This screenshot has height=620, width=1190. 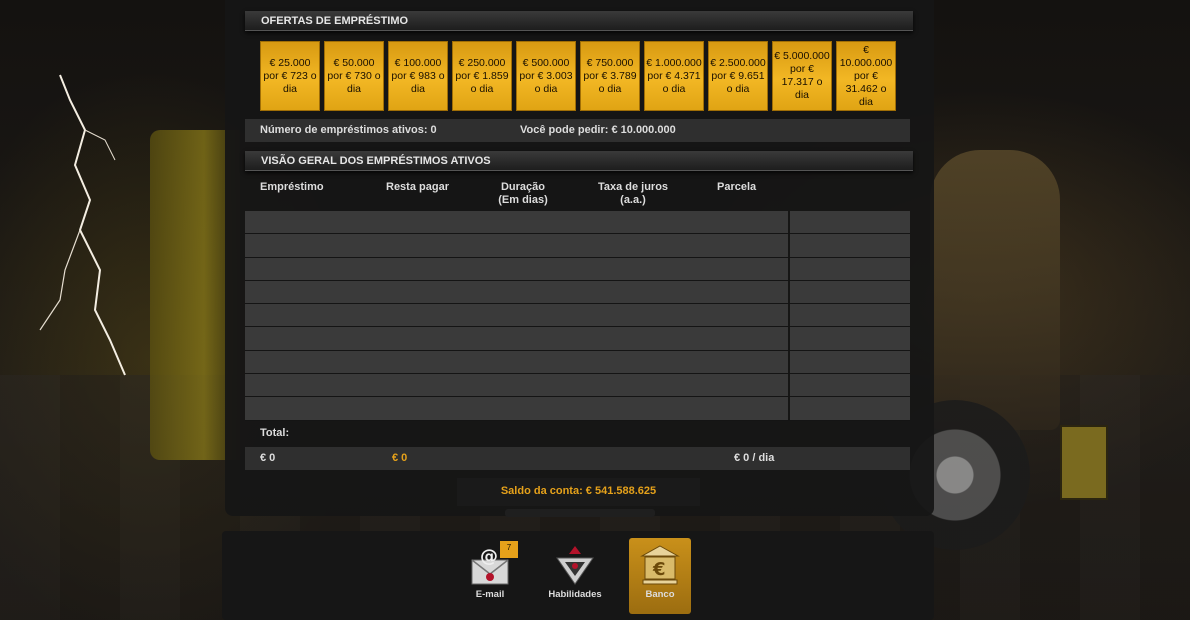 I want to click on column-duration-line2: (Em dias), so click(x=523, y=200).